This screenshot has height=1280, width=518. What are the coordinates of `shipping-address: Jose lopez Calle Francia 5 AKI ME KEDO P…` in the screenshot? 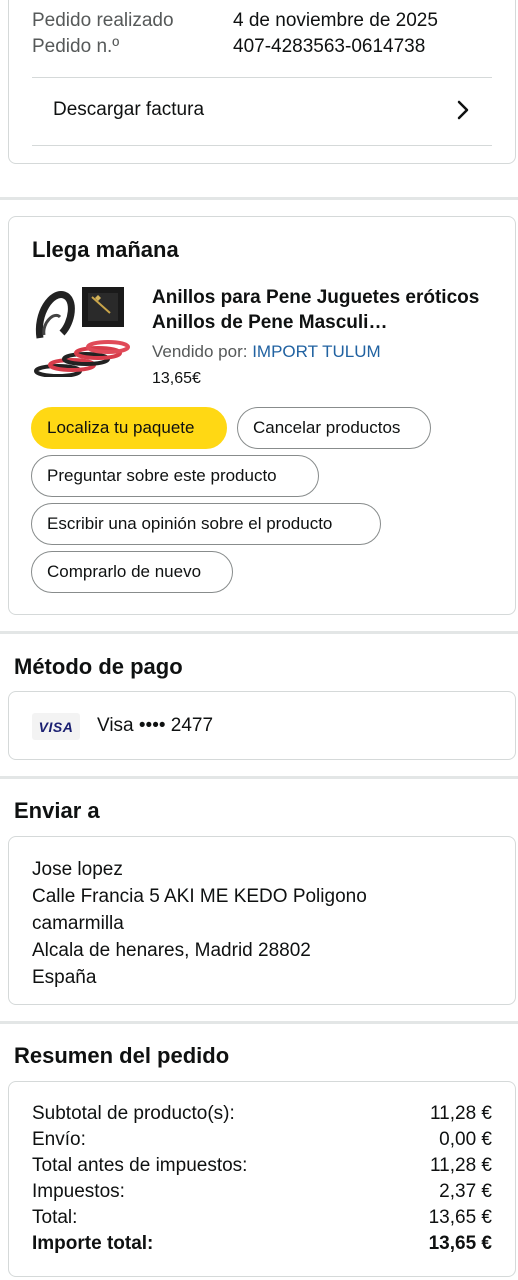 It's located at (199, 923).